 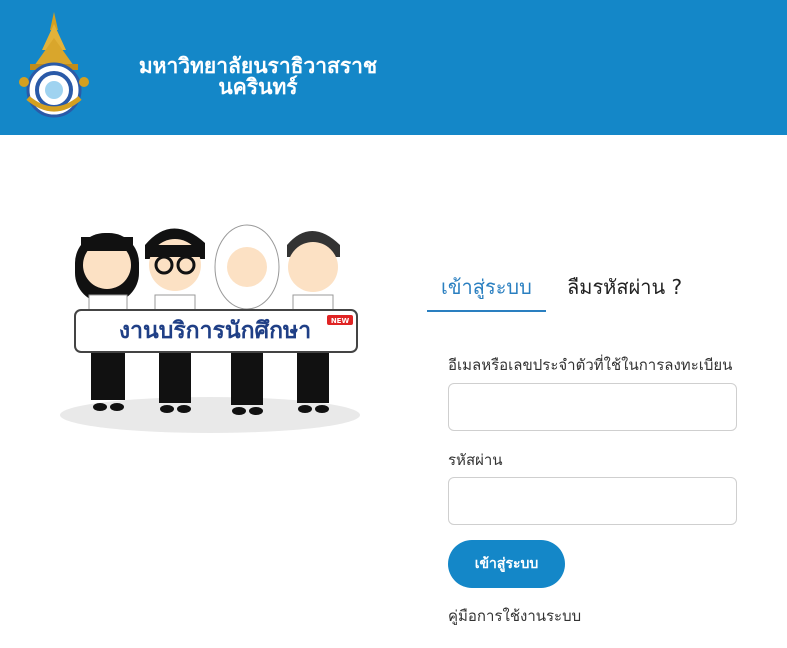 I want to click on university-name: มหาวิทยาลัยนราธิวาสราช นครินทร์, so click(x=270, y=77).